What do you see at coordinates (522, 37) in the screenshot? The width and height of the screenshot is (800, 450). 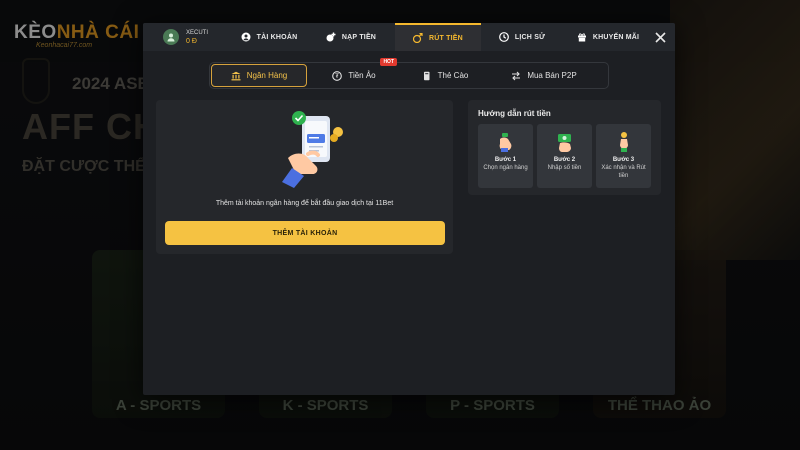 I see `tab-history: LỊCH SỬ` at bounding box center [522, 37].